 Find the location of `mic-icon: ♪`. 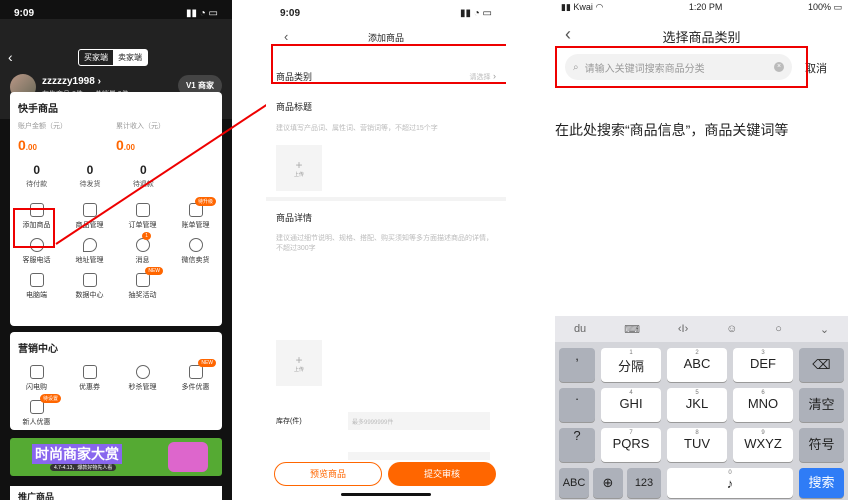

mic-icon: ♪ is located at coordinates (730, 483).